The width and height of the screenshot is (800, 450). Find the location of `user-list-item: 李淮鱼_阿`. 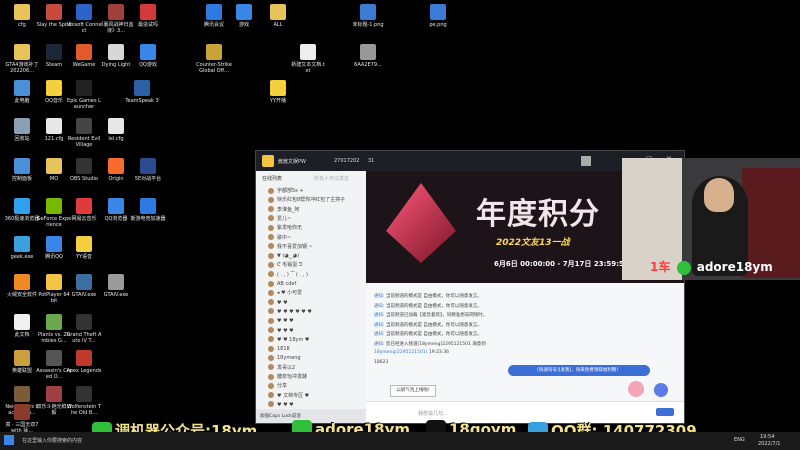

user-list-item: 李淮鱼_阿 is located at coordinates (284, 210).